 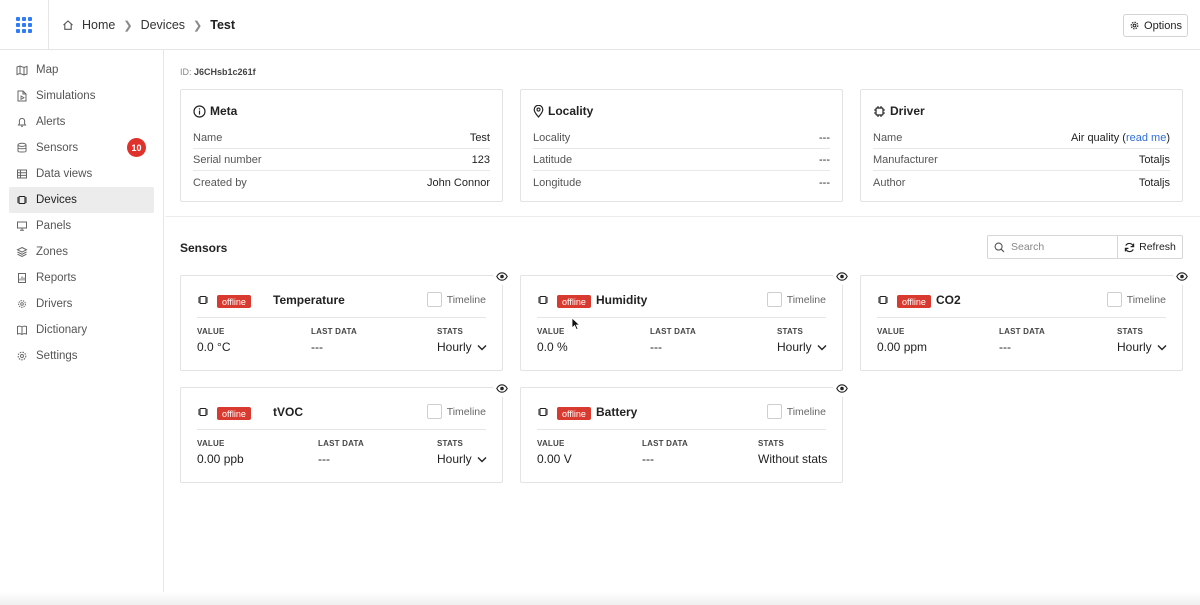 What do you see at coordinates (341, 429) in the screenshot?
I see `card-divider` at bounding box center [341, 429].